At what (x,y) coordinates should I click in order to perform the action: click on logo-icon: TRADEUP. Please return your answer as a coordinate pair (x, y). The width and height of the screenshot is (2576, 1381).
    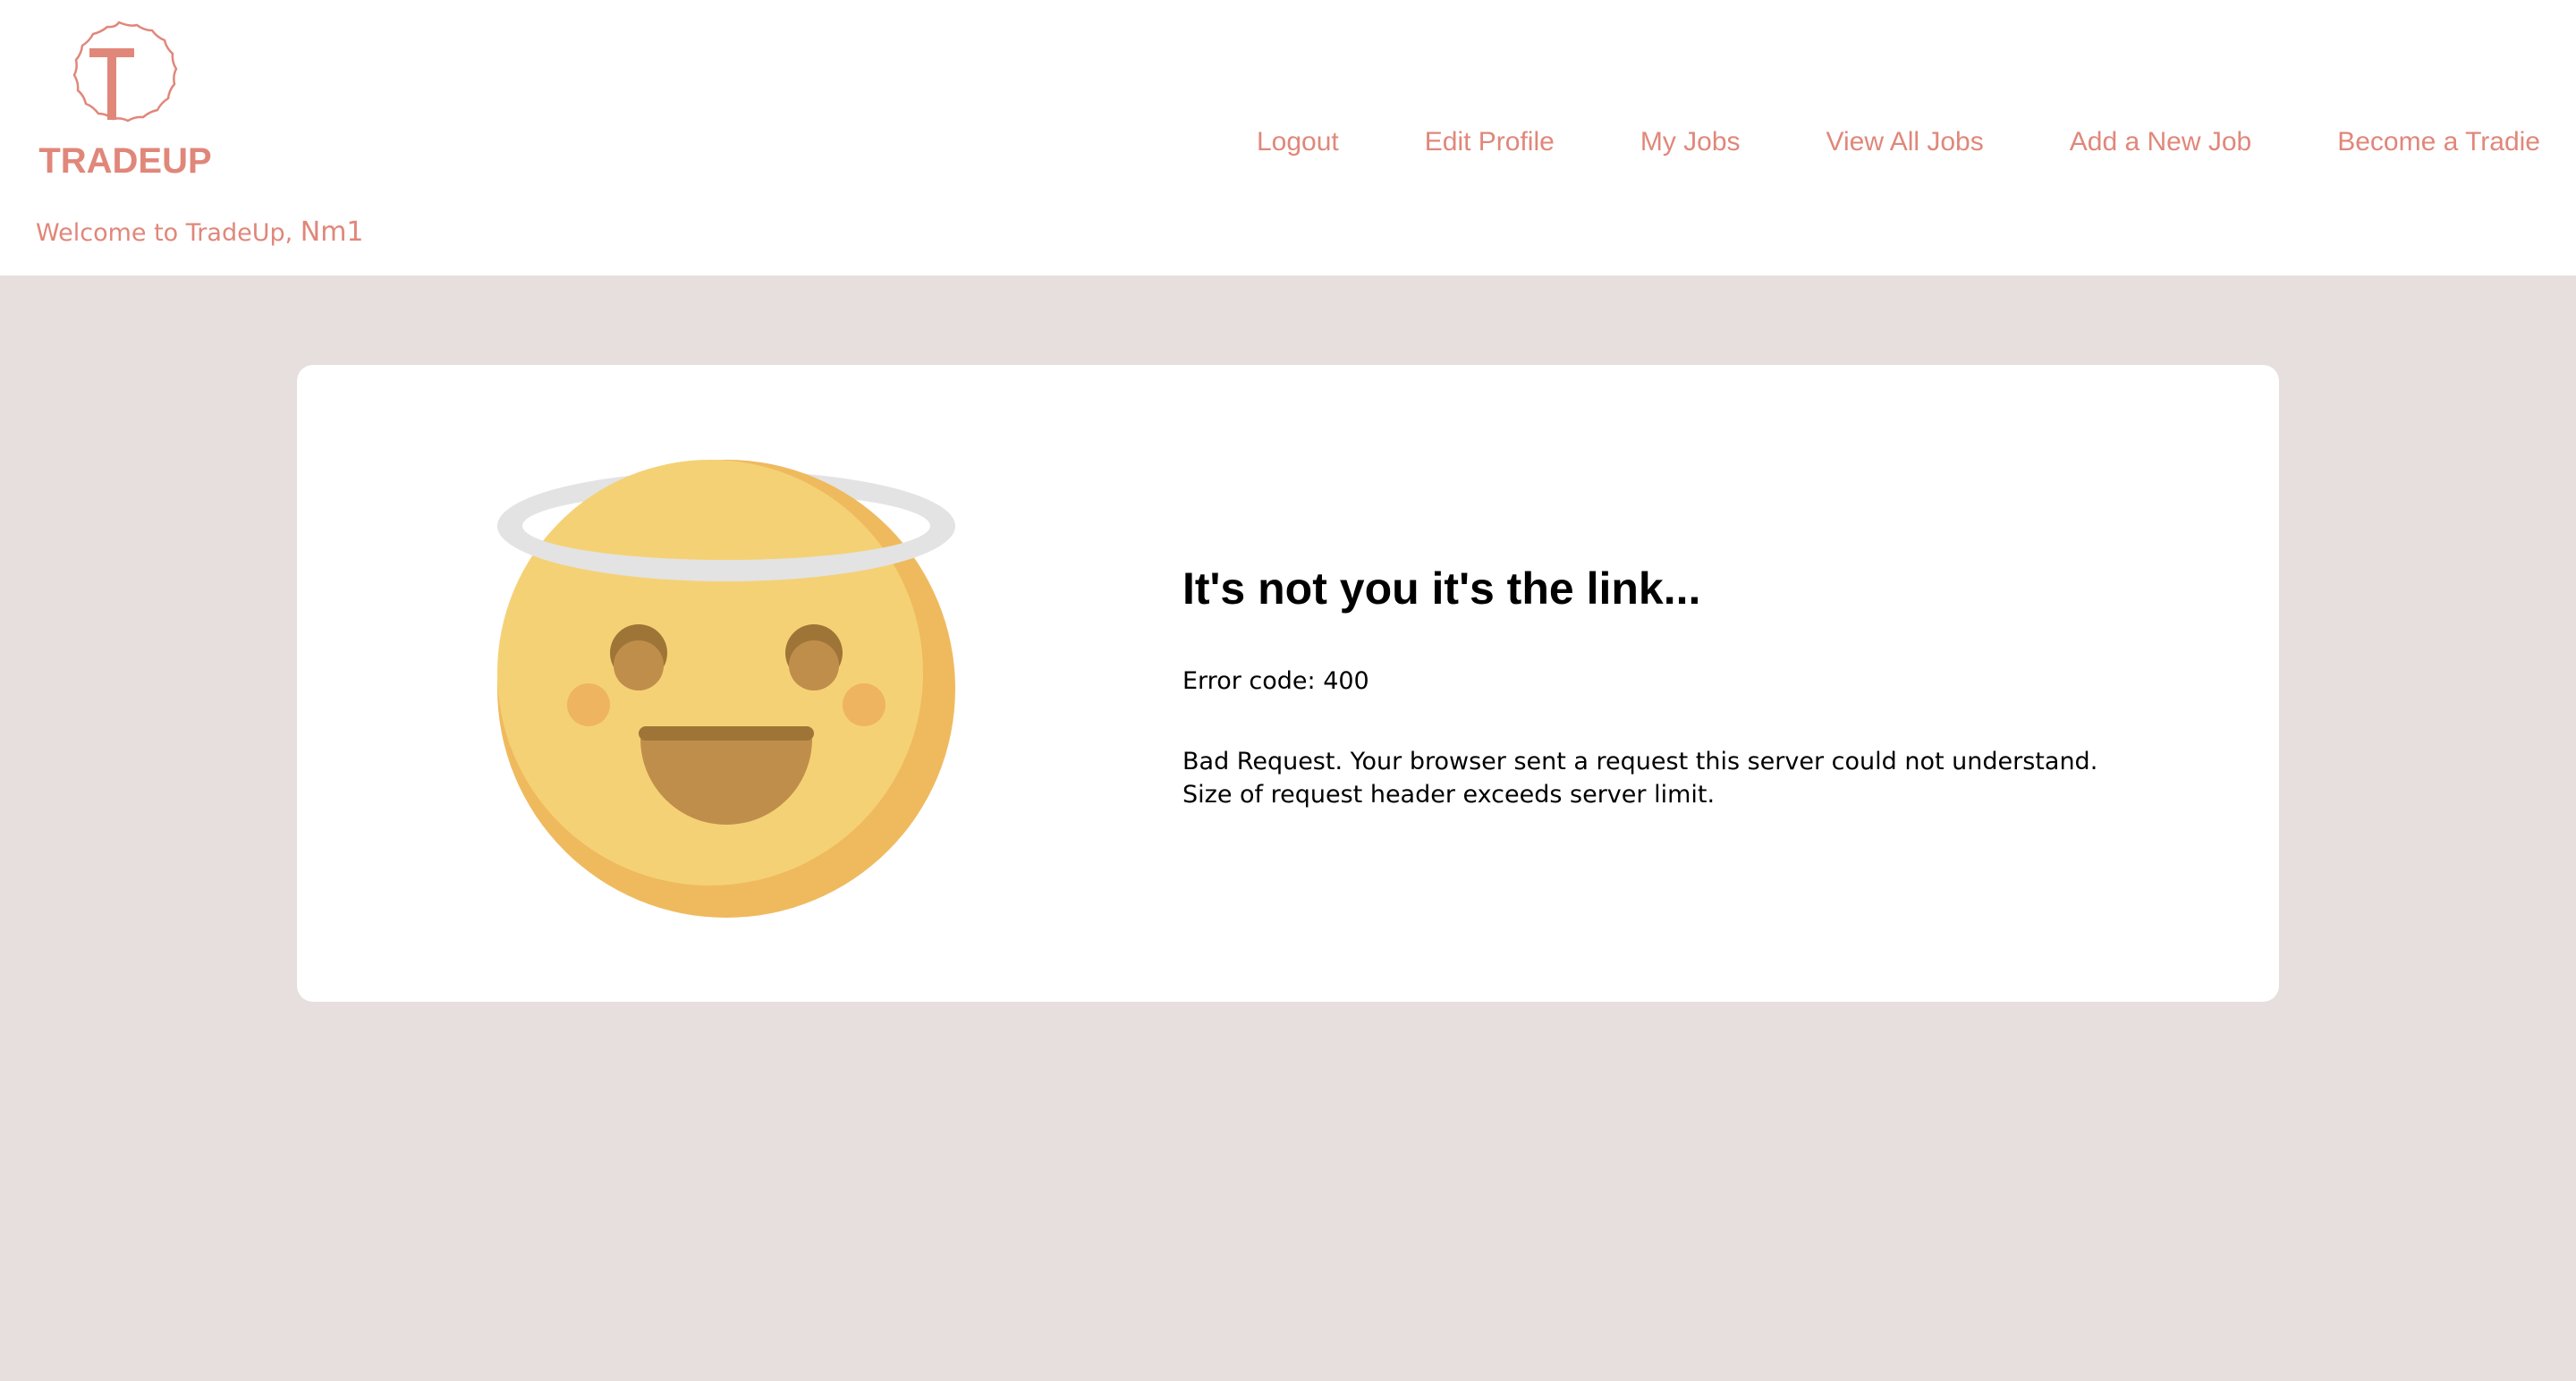
    Looking at the image, I should click on (125, 101).